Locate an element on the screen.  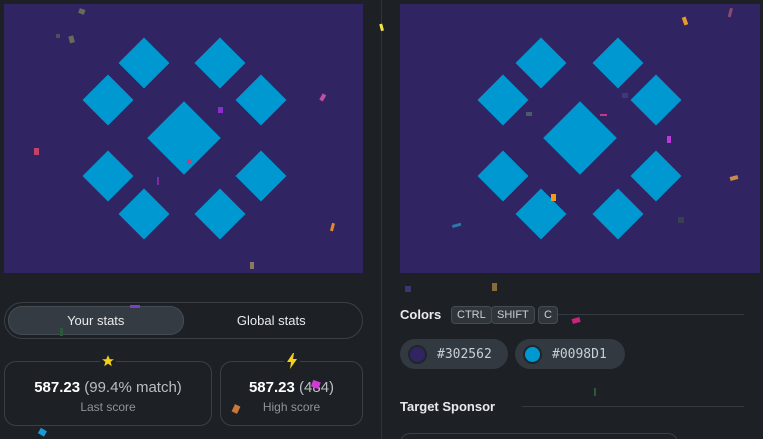
last-score-value: 587.23 is located at coordinates (57, 387).